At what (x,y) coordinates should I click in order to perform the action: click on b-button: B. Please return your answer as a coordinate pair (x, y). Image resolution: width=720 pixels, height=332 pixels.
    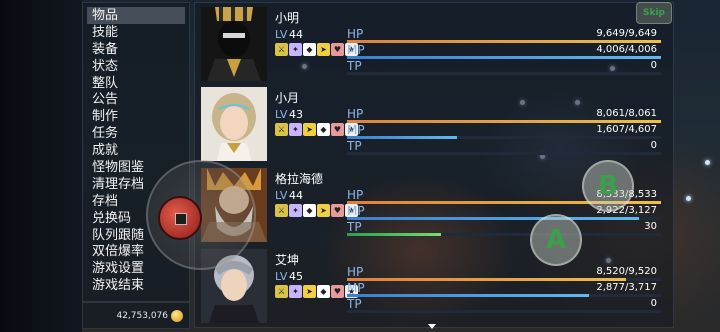
    Looking at the image, I should click on (608, 186).